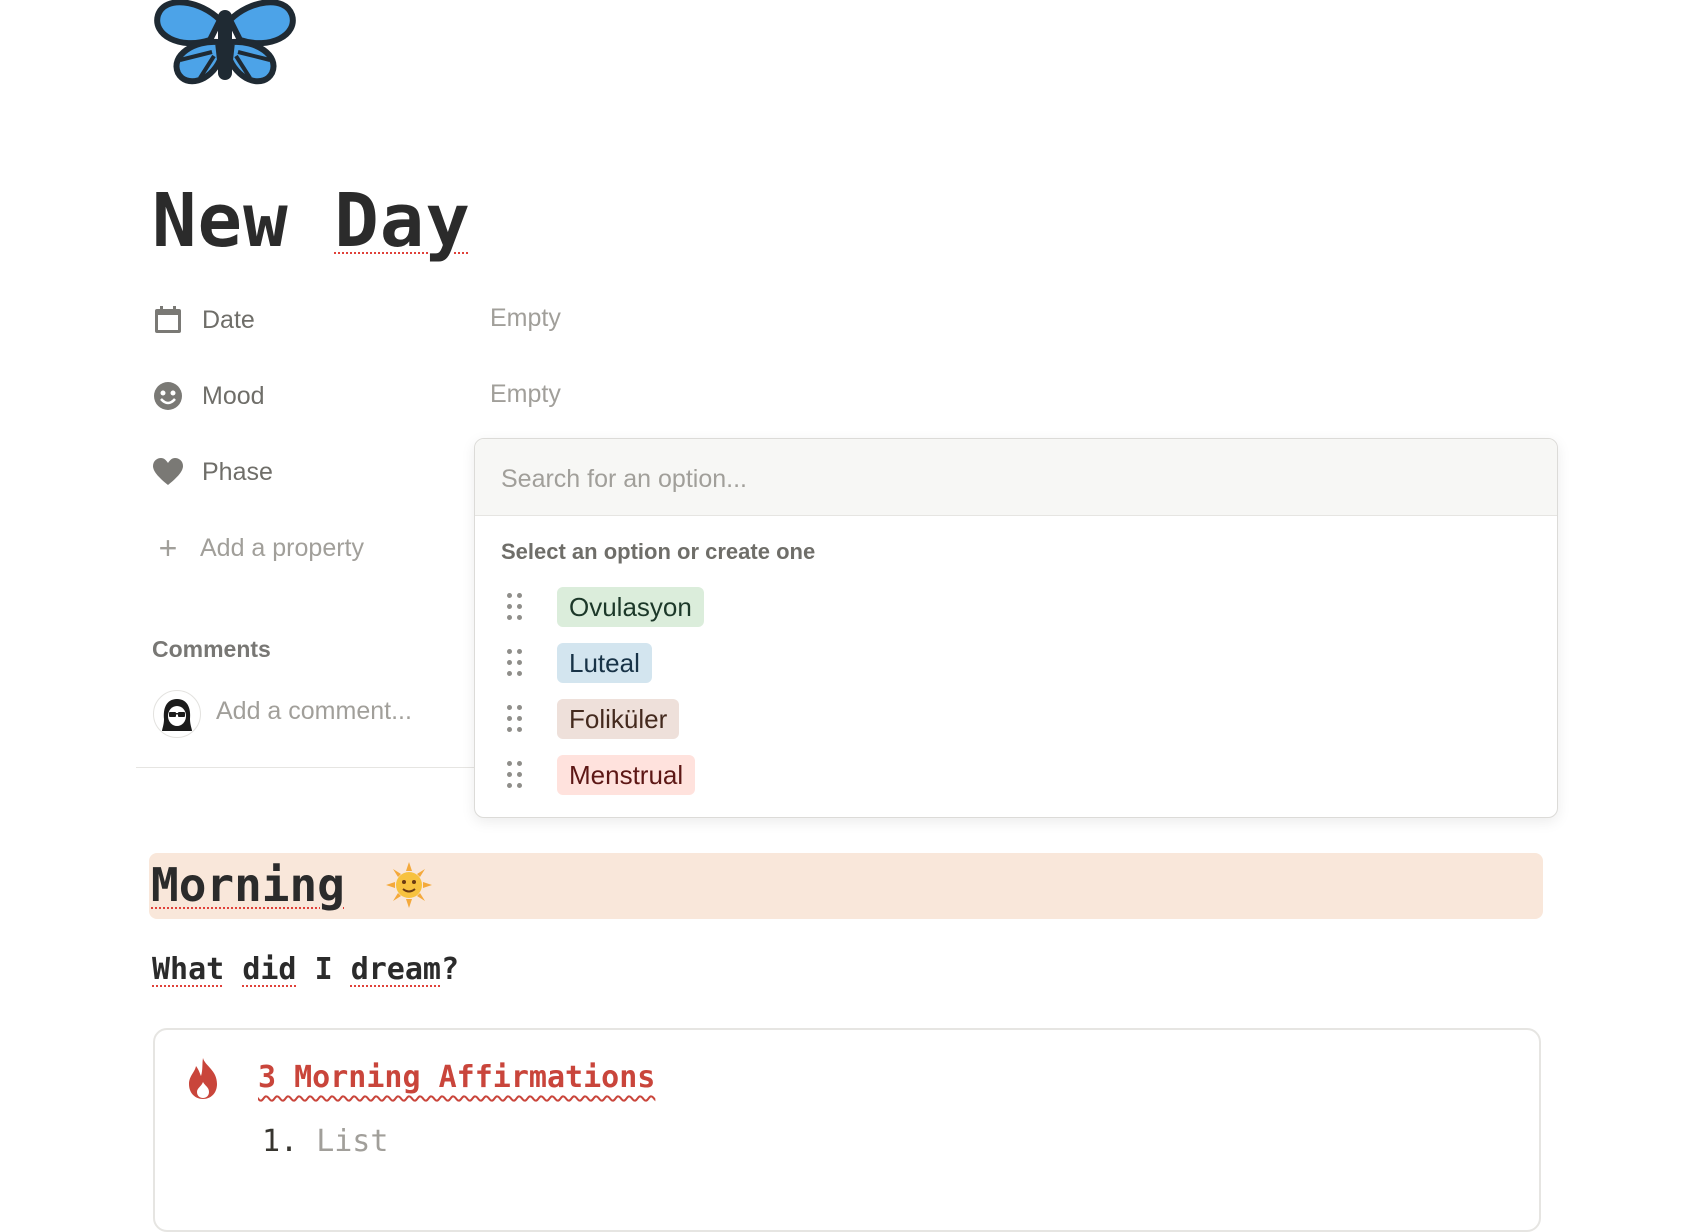 The image size is (1682, 1232). Describe the element at coordinates (1016, 607) in the screenshot. I see `option-ovulasyon: Ovulasyon` at that location.